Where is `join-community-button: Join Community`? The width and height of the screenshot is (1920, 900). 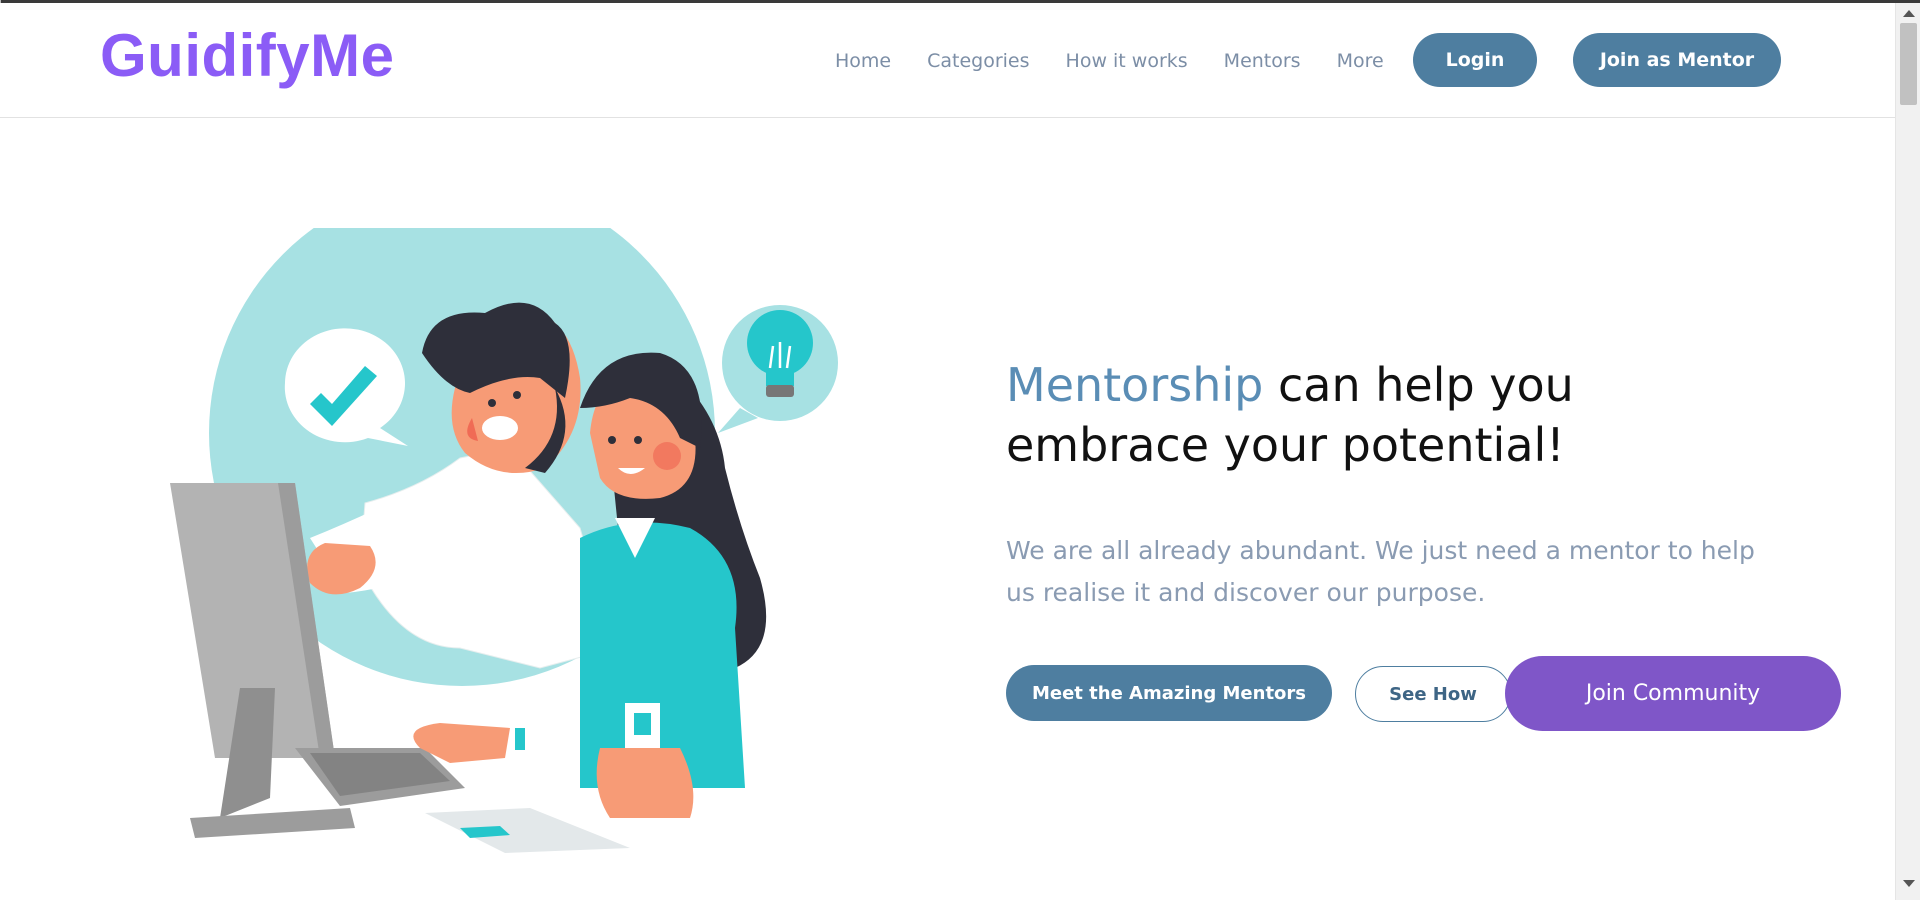 join-community-button: Join Community is located at coordinates (1673, 693).